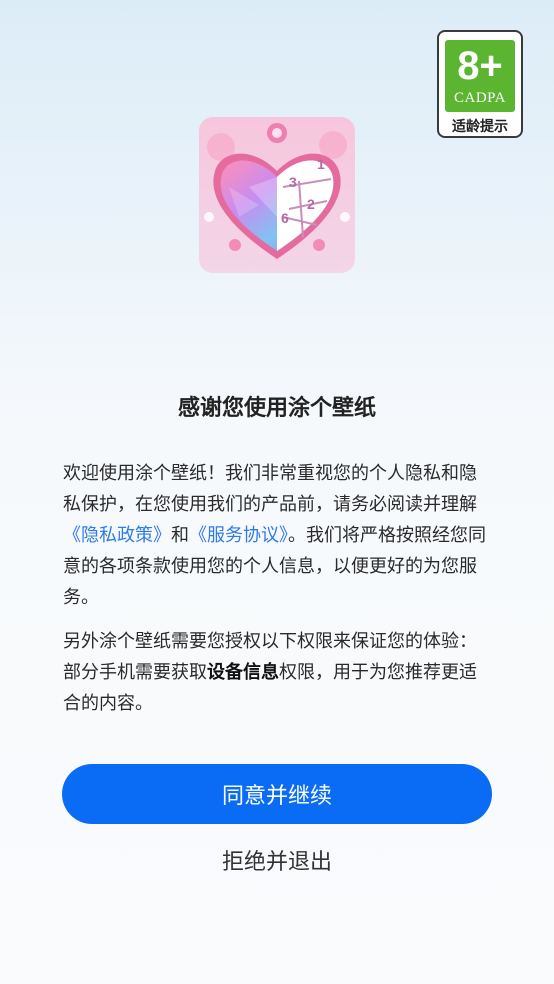 Image resolution: width=554 pixels, height=984 pixels. What do you see at coordinates (238, 535) in the screenshot?
I see `service-agreement-link: 《服务协议》` at bounding box center [238, 535].